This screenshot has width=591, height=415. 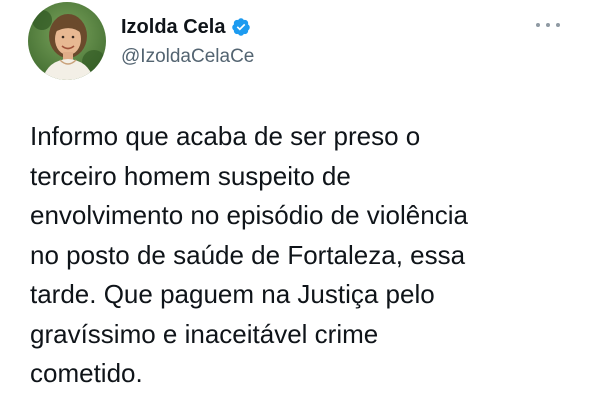 I want to click on author-handle: @IzoldaCelaCe, so click(x=187, y=57).